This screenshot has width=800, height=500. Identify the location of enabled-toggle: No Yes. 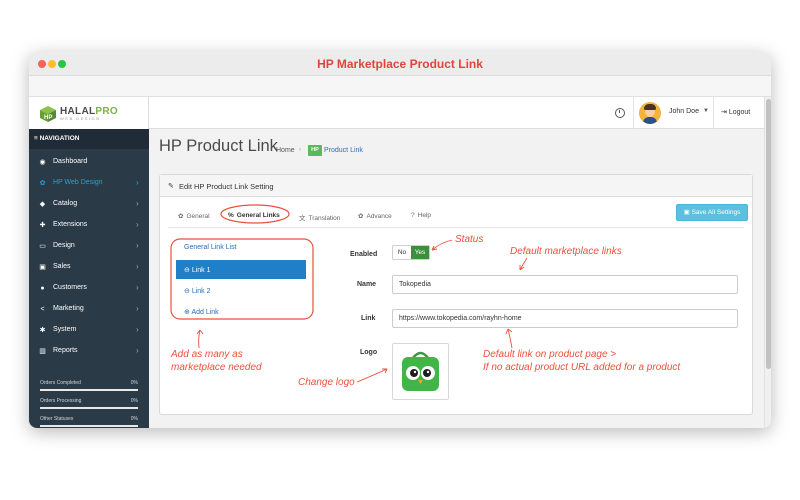
(411, 252).